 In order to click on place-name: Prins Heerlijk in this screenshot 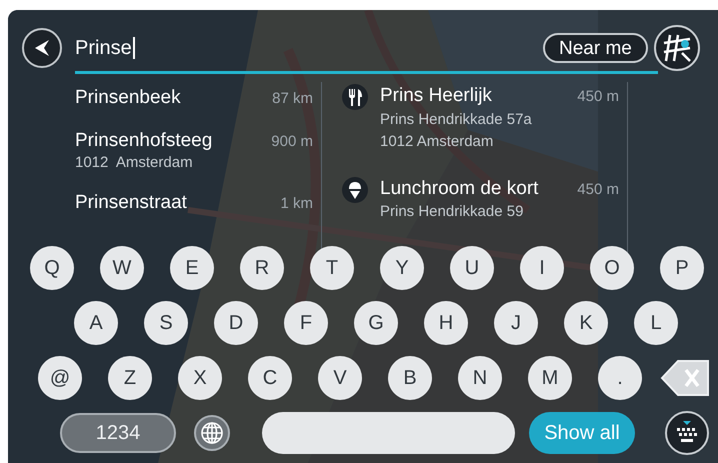, I will do `click(436, 96)`.